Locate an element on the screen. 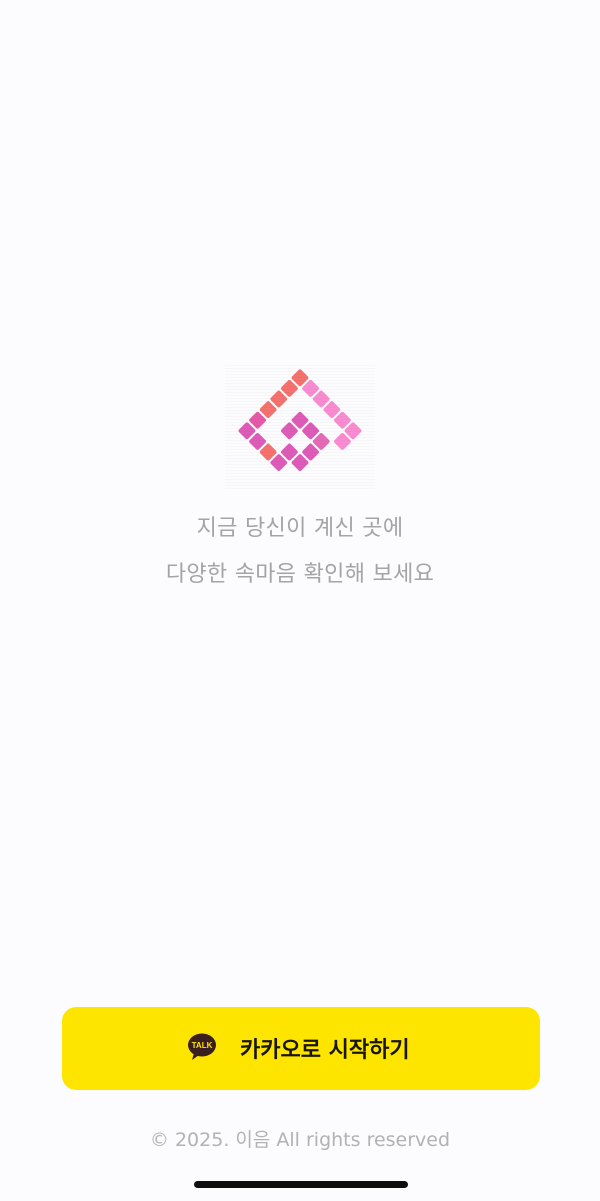 This screenshot has width=600, height=1201. kakao-talk-icon: TALK is located at coordinates (202, 1046).